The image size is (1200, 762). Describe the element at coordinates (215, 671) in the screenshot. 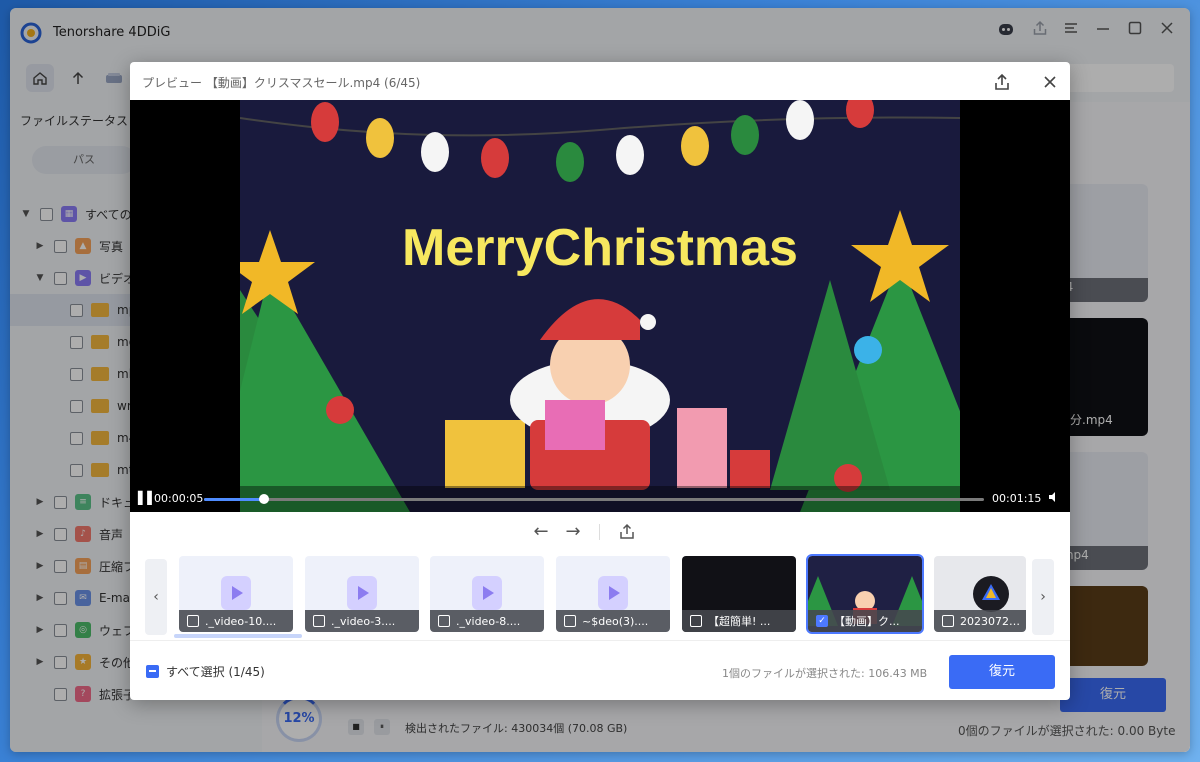

I see `select-all-label: すべて選択 (1/45)` at that location.